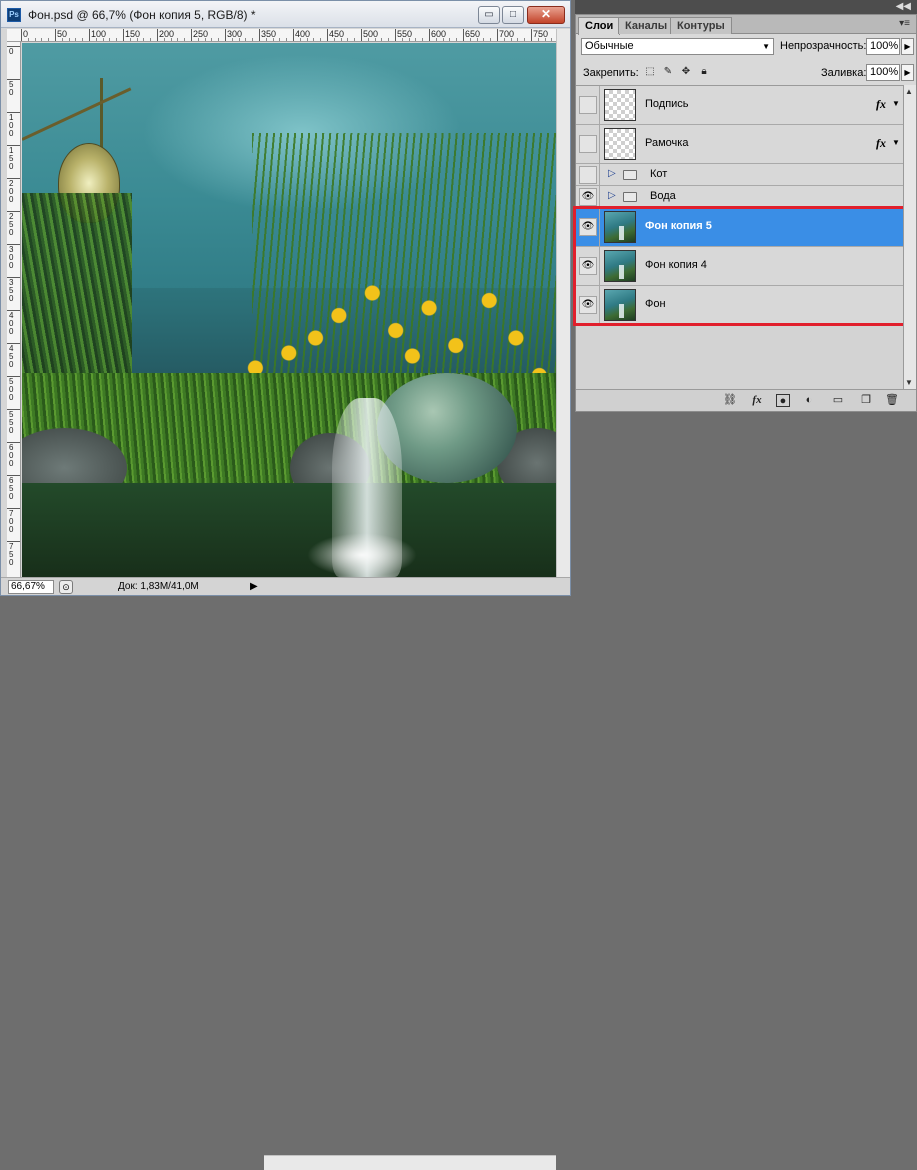  I want to click on fill-slider-arrow-icon: ▶, so click(907, 72).